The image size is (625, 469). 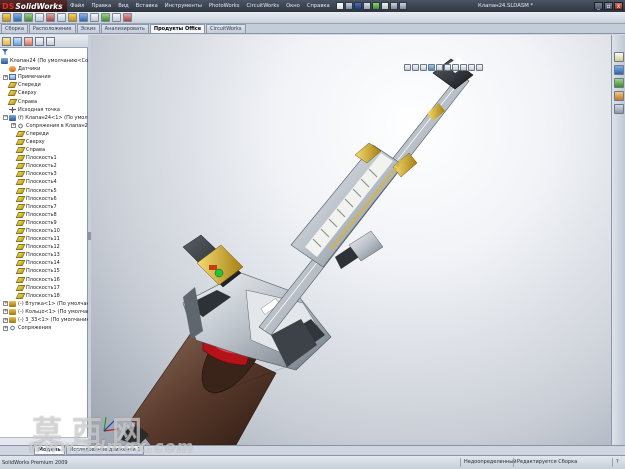 What do you see at coordinates (72, 17) in the screenshot?
I see `assembly-features-icon` at bounding box center [72, 17].